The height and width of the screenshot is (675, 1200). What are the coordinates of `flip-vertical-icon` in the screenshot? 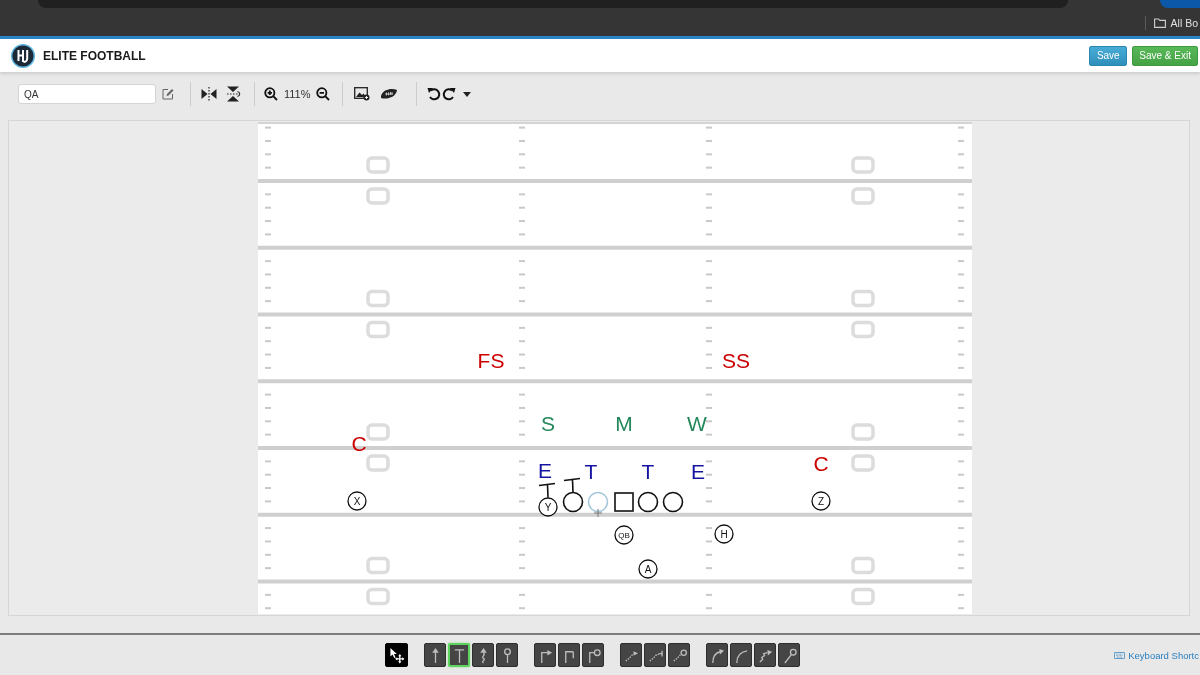 It's located at (233, 94).